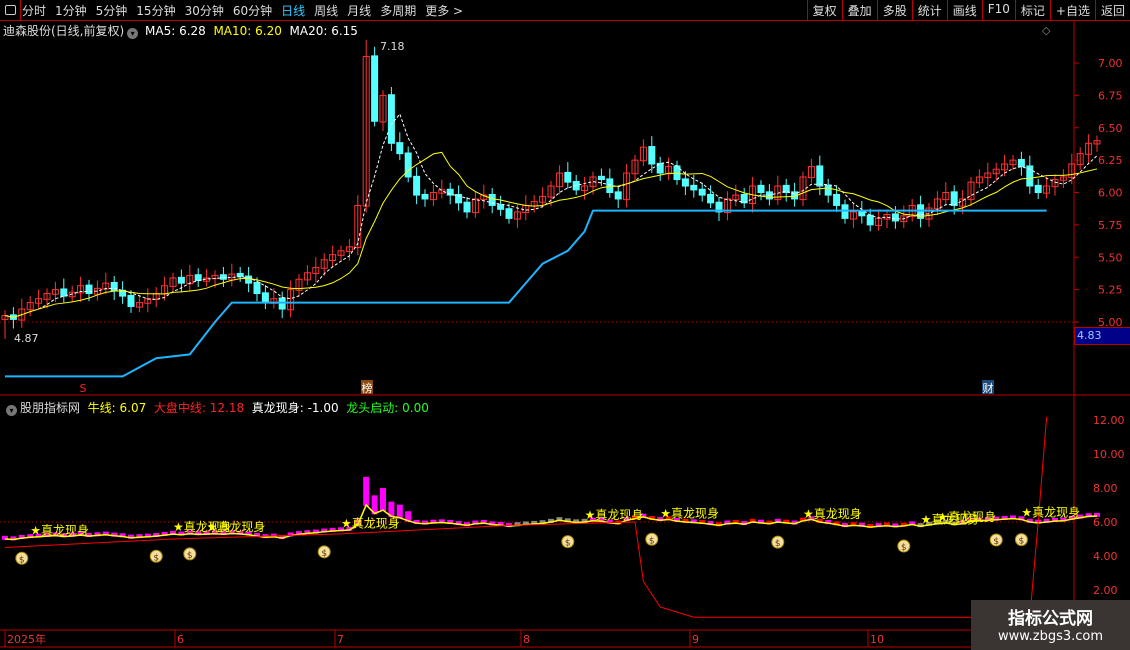 The image size is (1130, 650). I want to click on price-tick: 5.50, so click(1110, 257).